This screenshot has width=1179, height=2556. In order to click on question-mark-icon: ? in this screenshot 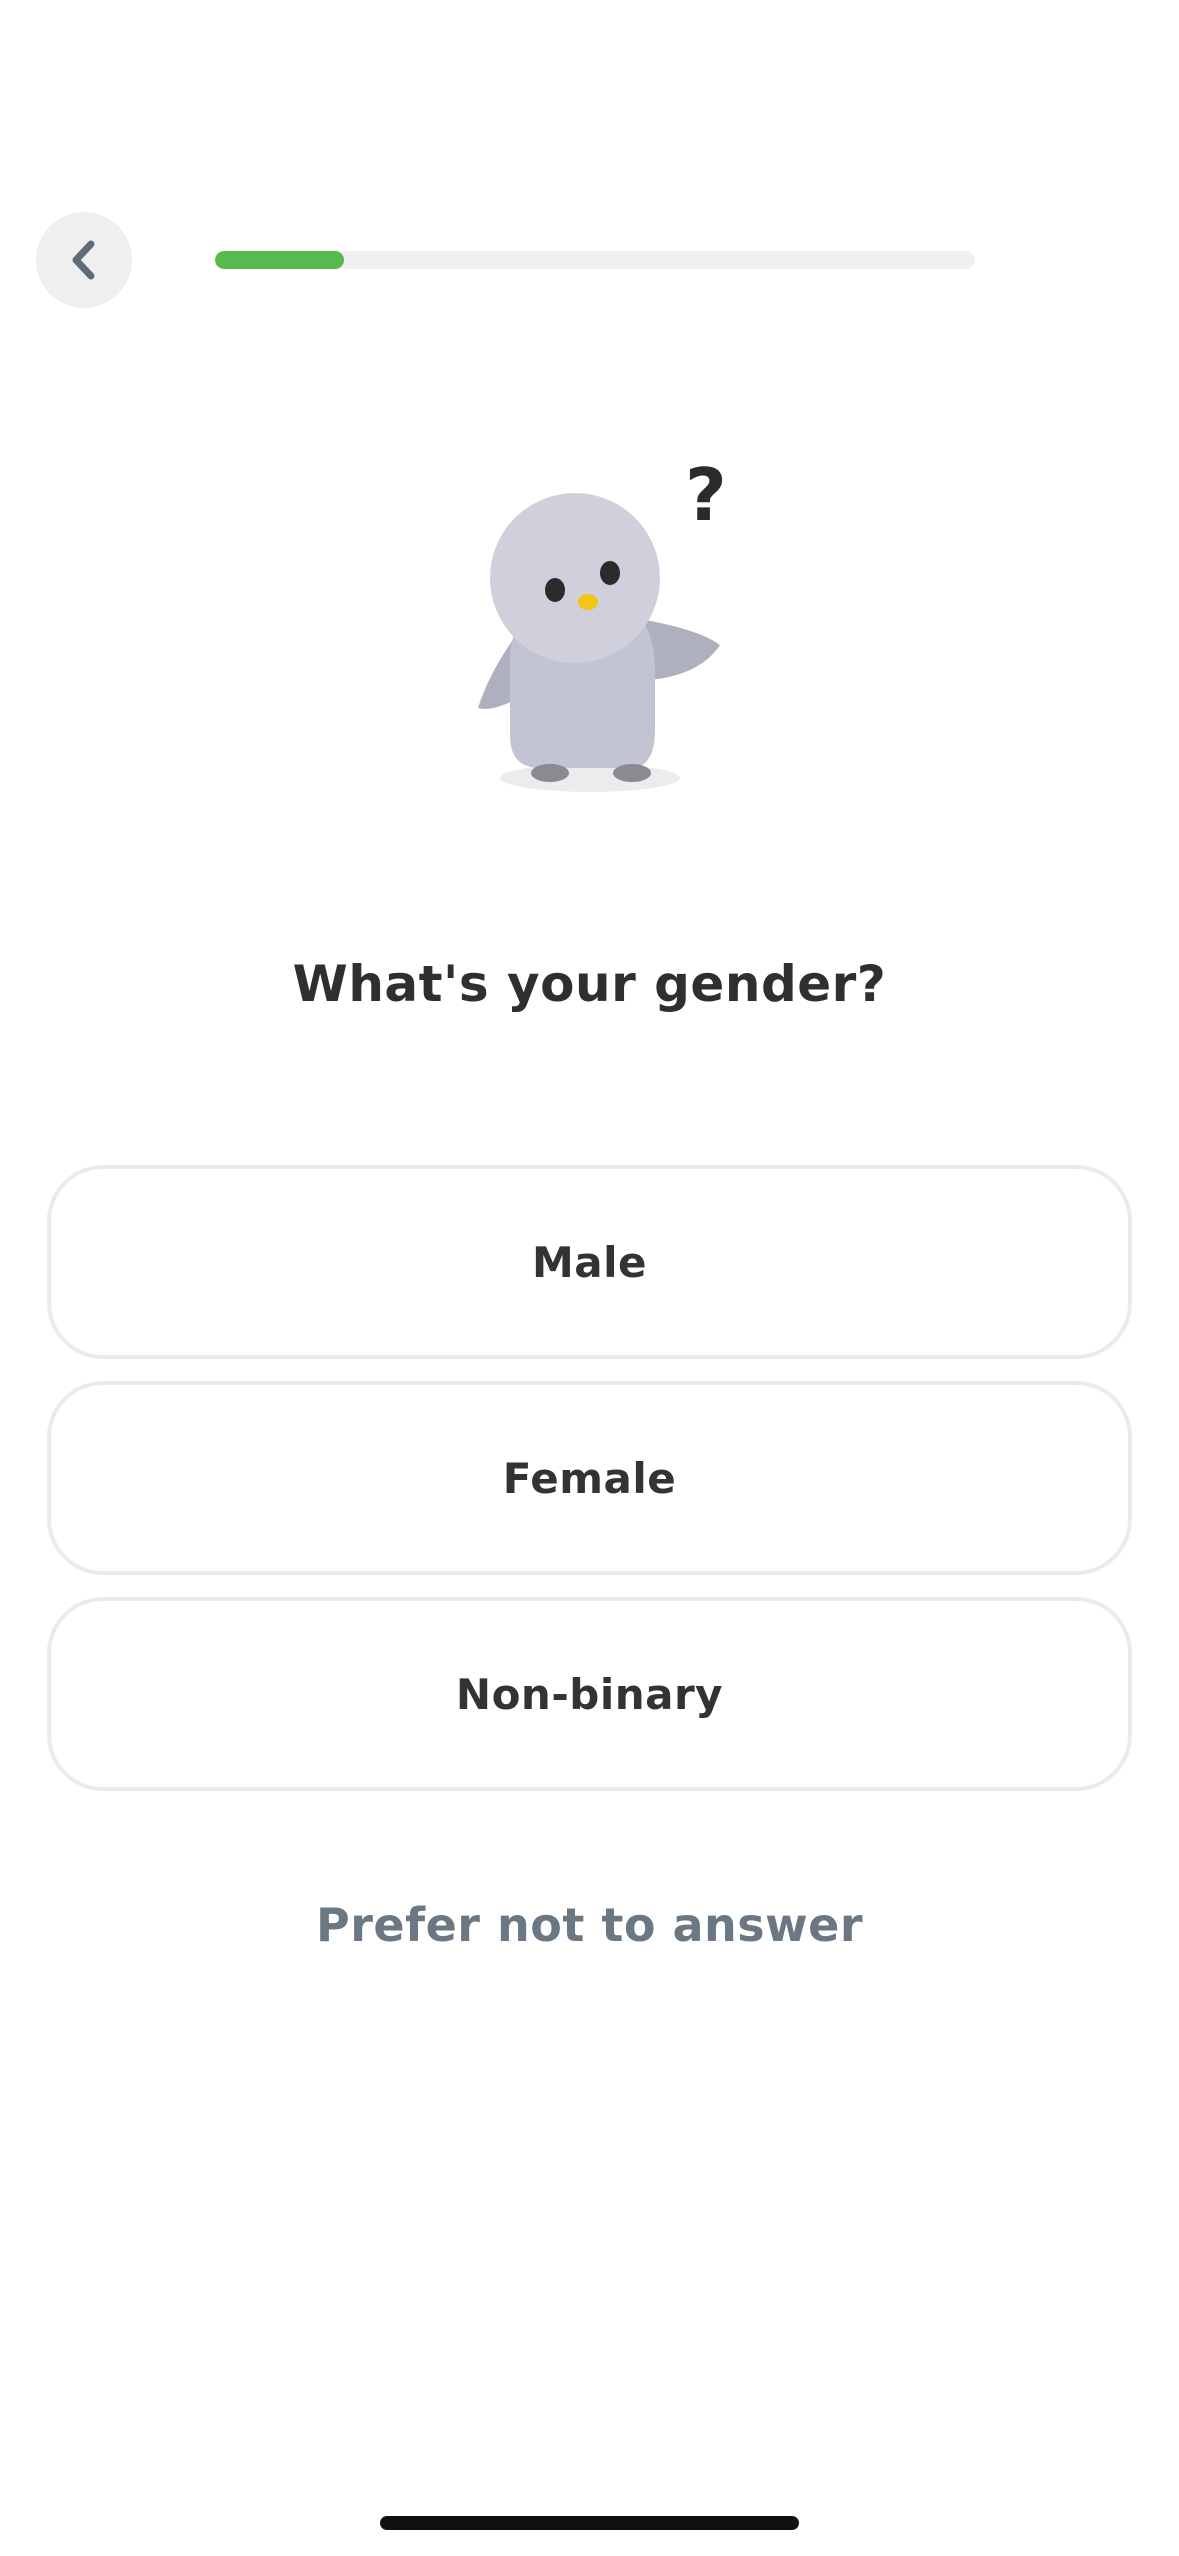, I will do `click(706, 495)`.